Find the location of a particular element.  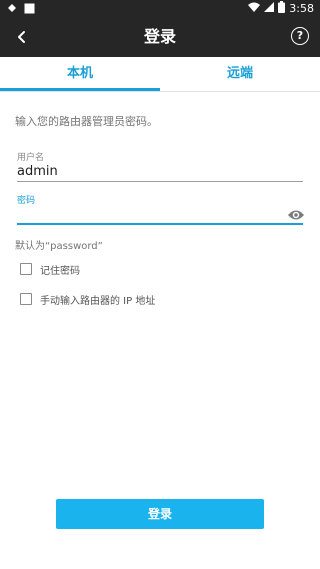

manual-ip-label: 手动输入路由器的 IP 地址 is located at coordinates (98, 301).